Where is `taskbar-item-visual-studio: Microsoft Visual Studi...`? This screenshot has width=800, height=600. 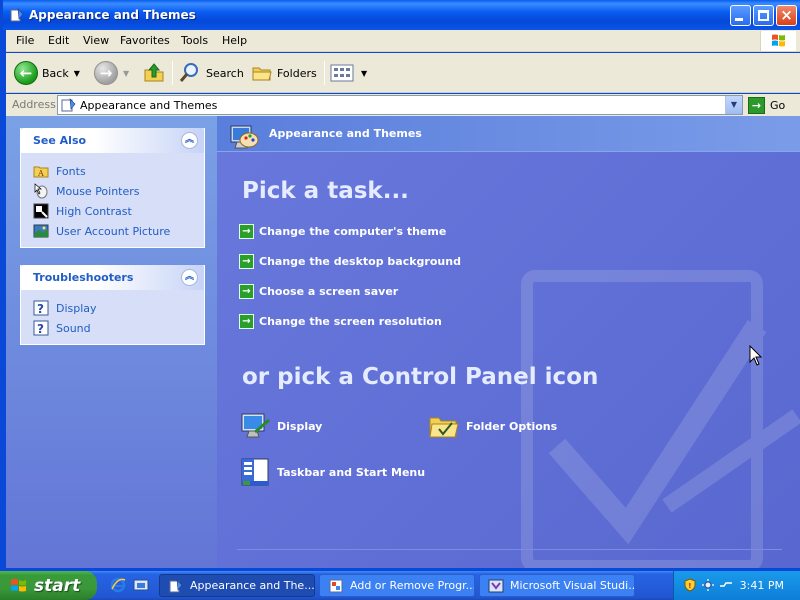
taskbar-item-visual-studio: Microsoft Visual Studi... is located at coordinates (557, 585).